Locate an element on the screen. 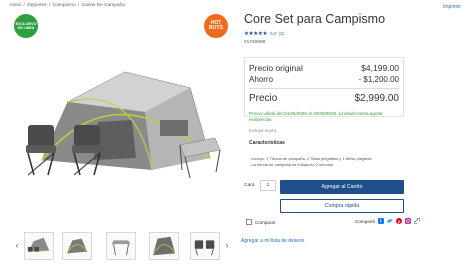 This screenshot has height=268, width=475. breadcrumb-home: Inicio is located at coordinates (15, 5).